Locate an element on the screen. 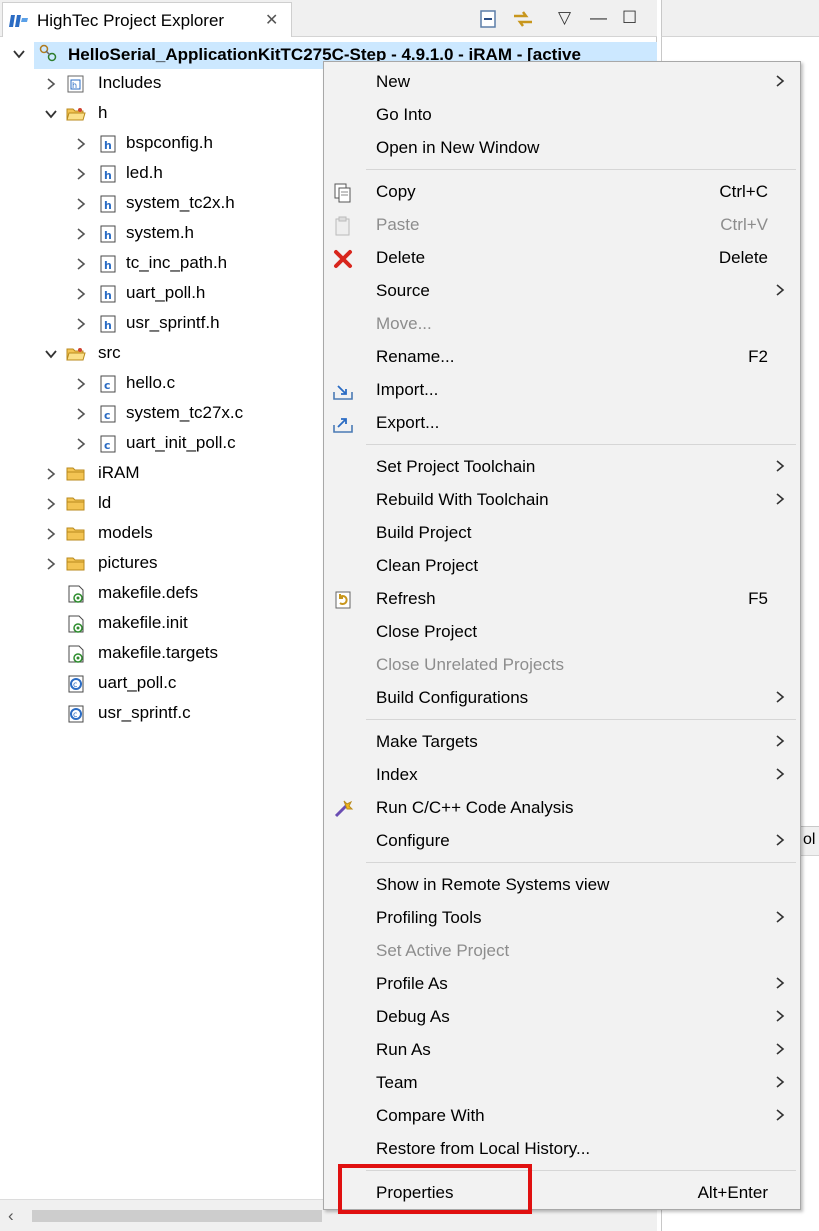 The height and width of the screenshot is (1231, 819). paste-icon is located at coordinates (342, 226).